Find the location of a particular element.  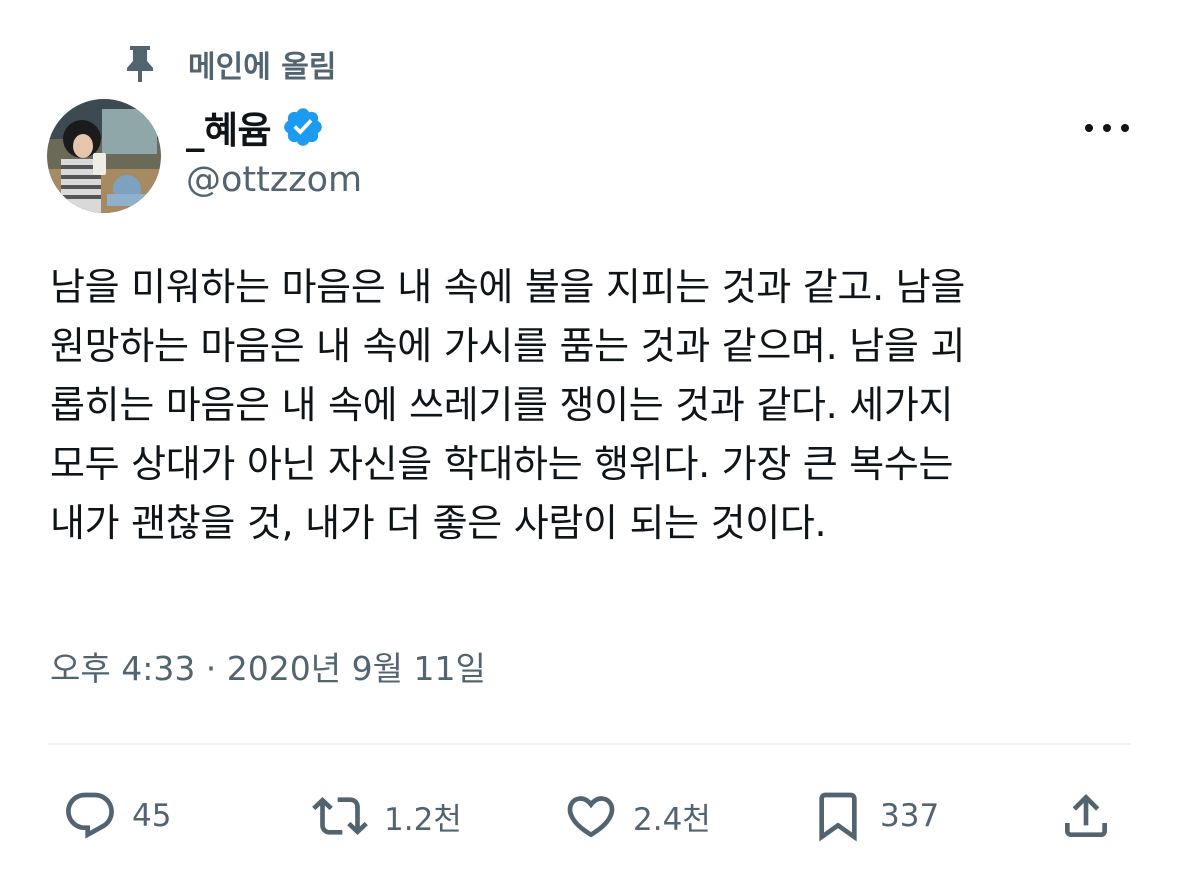

like-button: 2.4천 is located at coordinates (637, 816).